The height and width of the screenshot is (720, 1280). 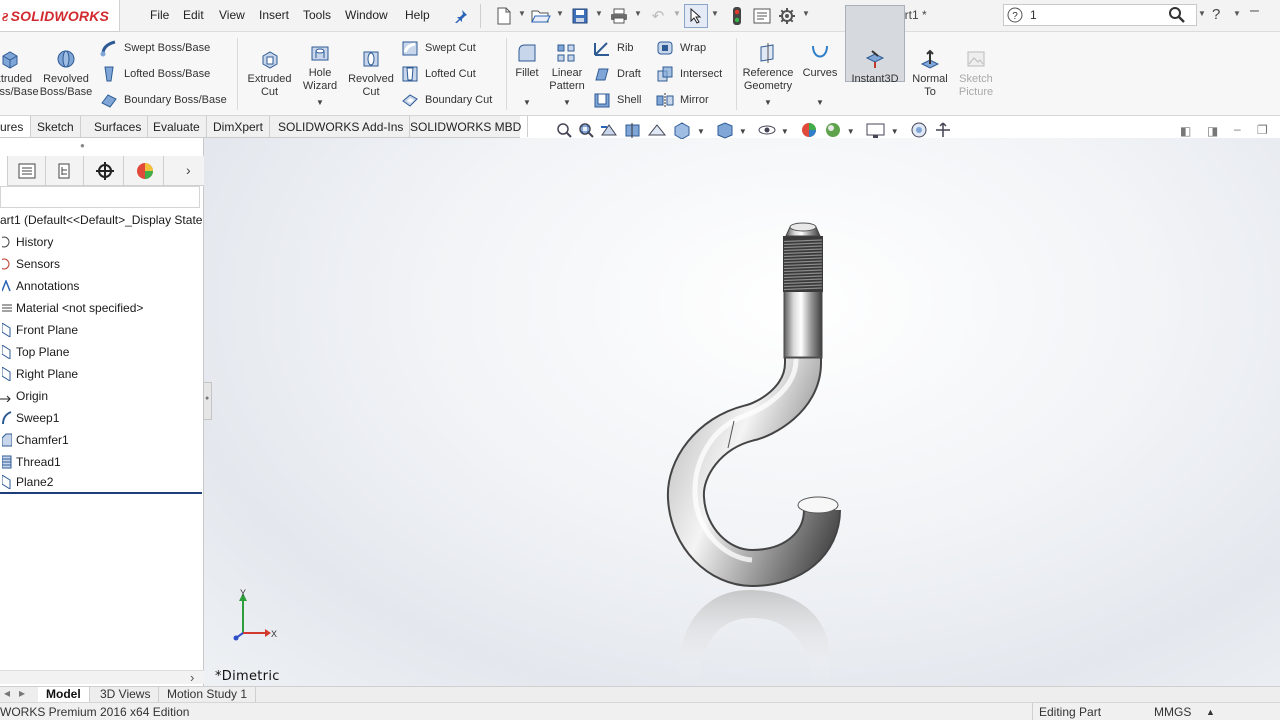 What do you see at coordinates (609, 131) in the screenshot?
I see `previous-view-icon` at bounding box center [609, 131].